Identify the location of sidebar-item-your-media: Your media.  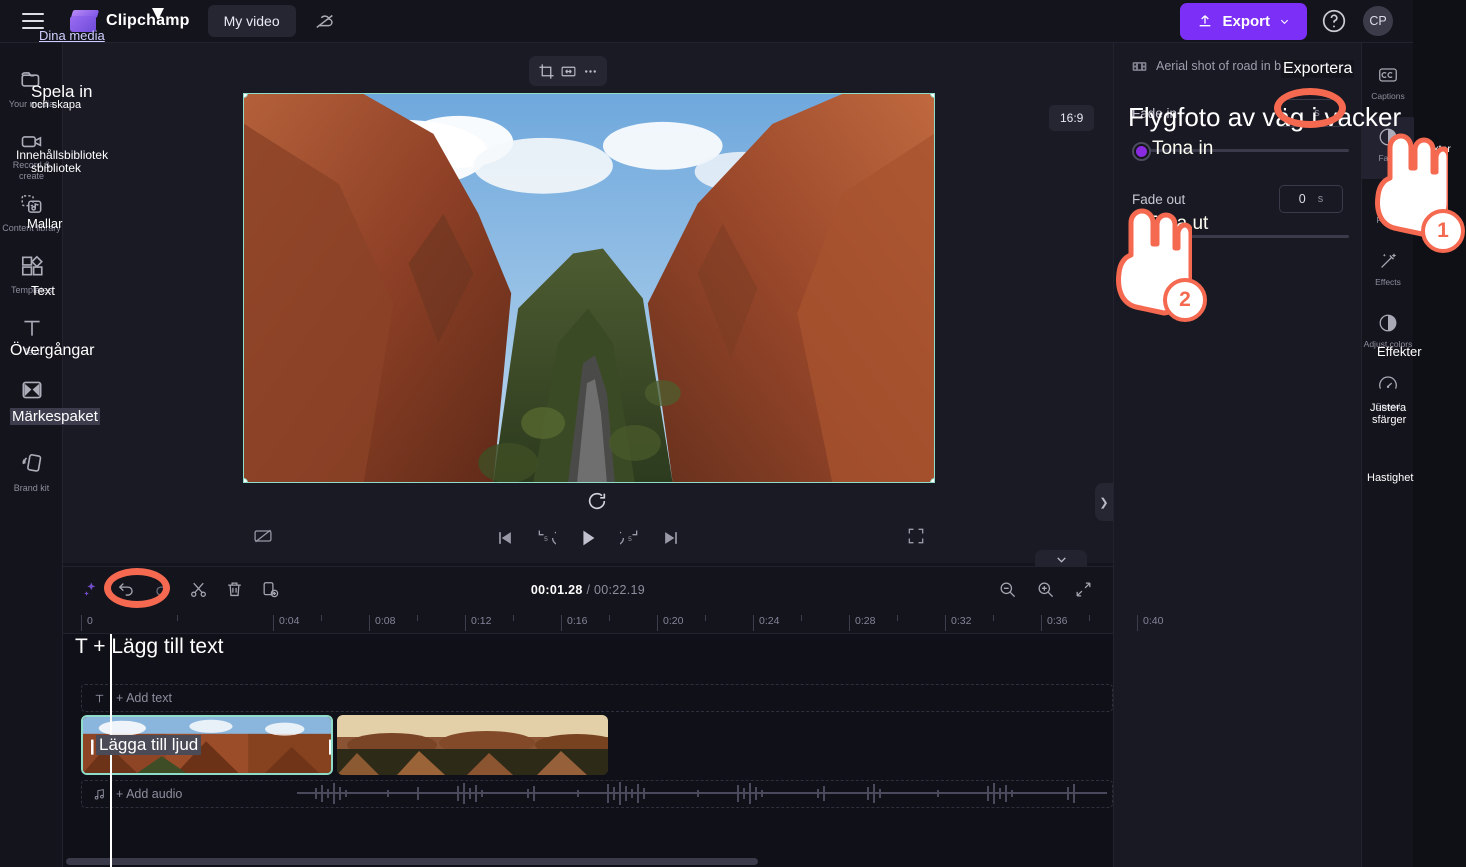
(31, 88).